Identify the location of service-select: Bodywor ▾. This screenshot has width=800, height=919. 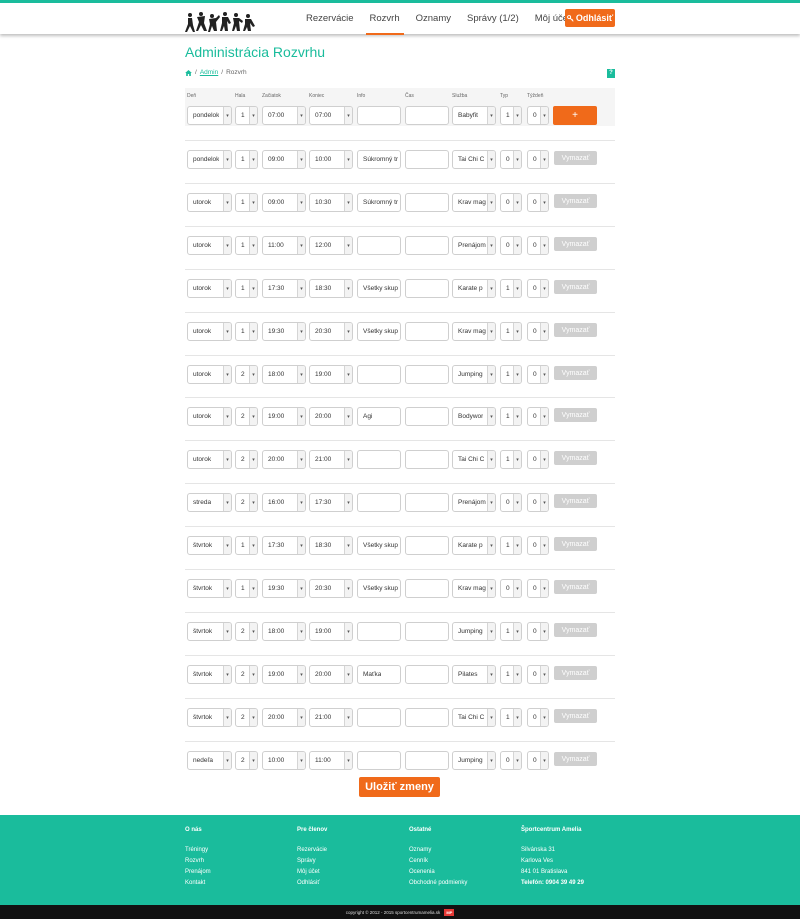
(474, 416).